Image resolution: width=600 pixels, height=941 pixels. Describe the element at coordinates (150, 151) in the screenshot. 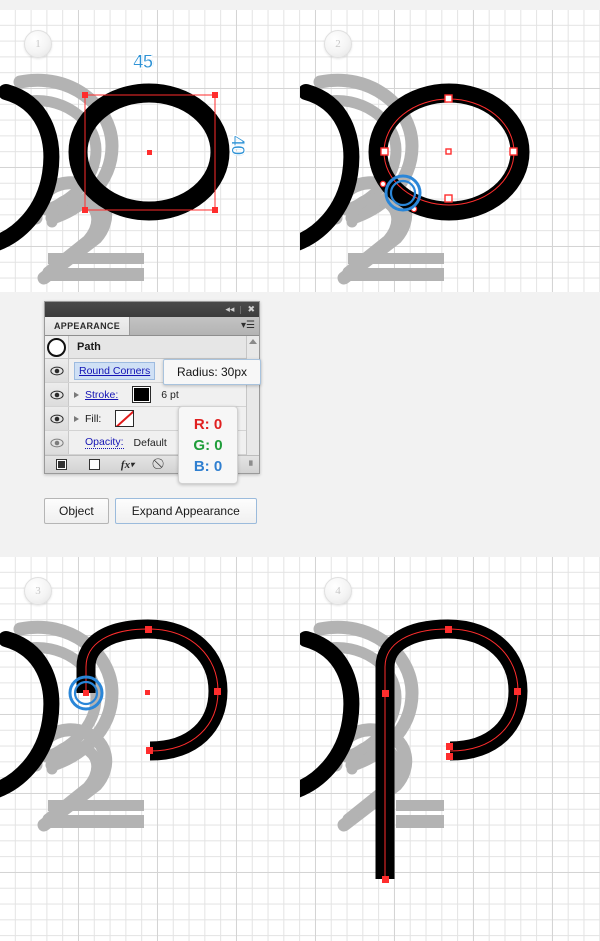

I see `step-1-panel: 1 45 40` at that location.